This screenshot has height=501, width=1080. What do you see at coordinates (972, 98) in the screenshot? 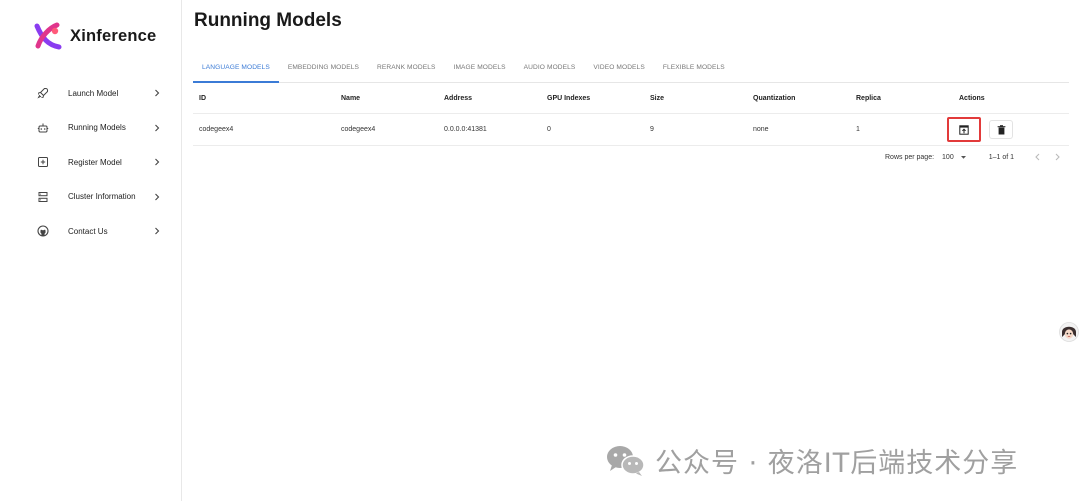
I see `column-header-actions: Actions` at bounding box center [972, 98].